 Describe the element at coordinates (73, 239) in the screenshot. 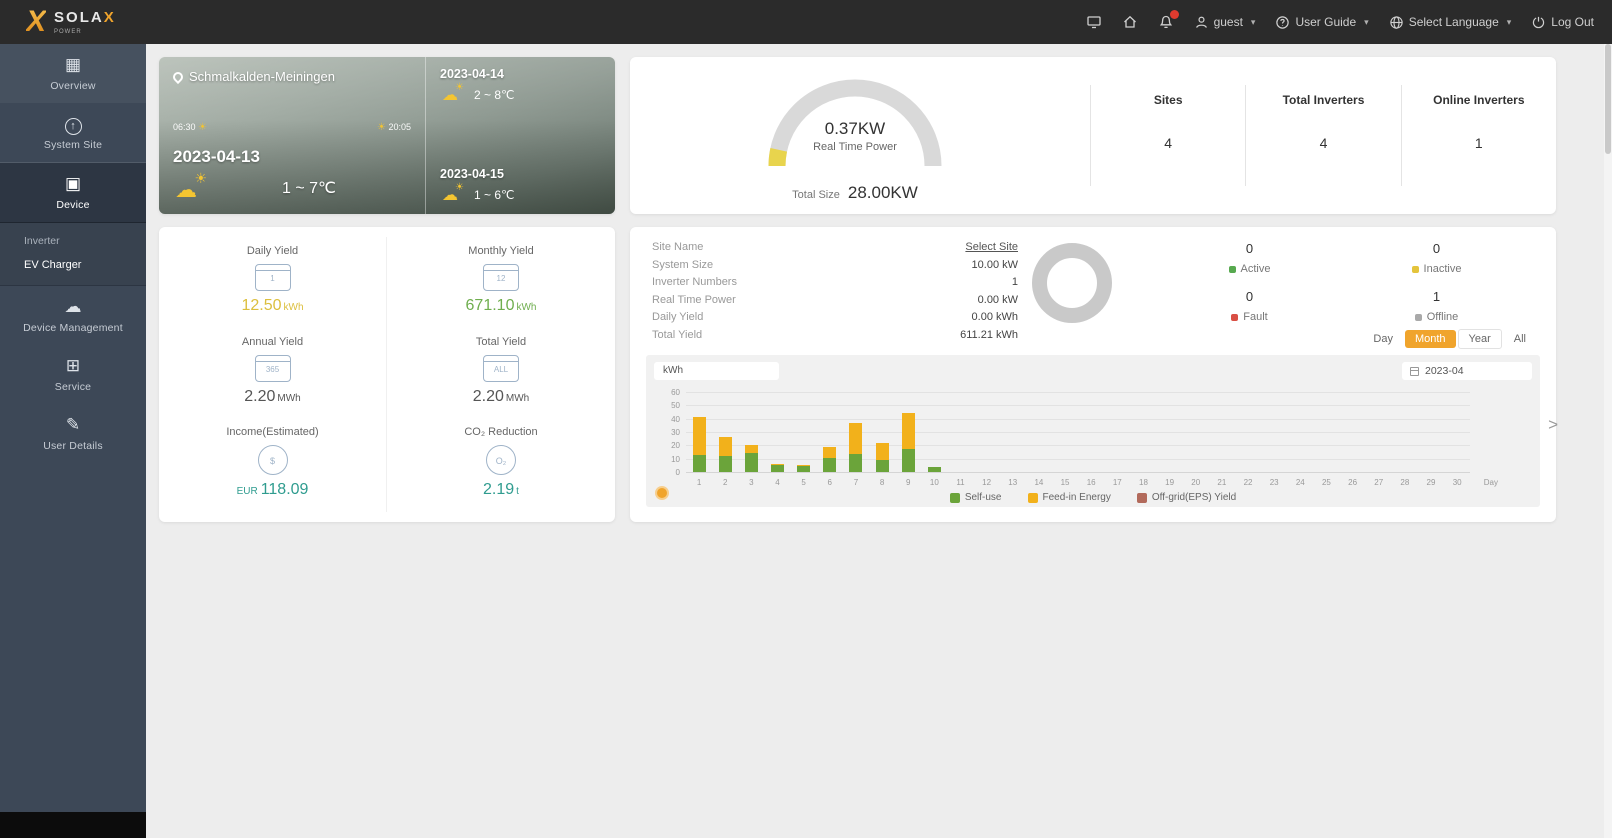

I see `sidebar-subitem-inverter: Inverter` at that location.